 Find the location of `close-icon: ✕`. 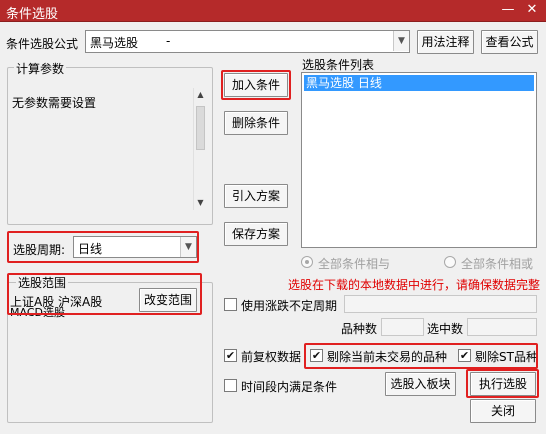

close-icon: ✕ is located at coordinates (532, 11).